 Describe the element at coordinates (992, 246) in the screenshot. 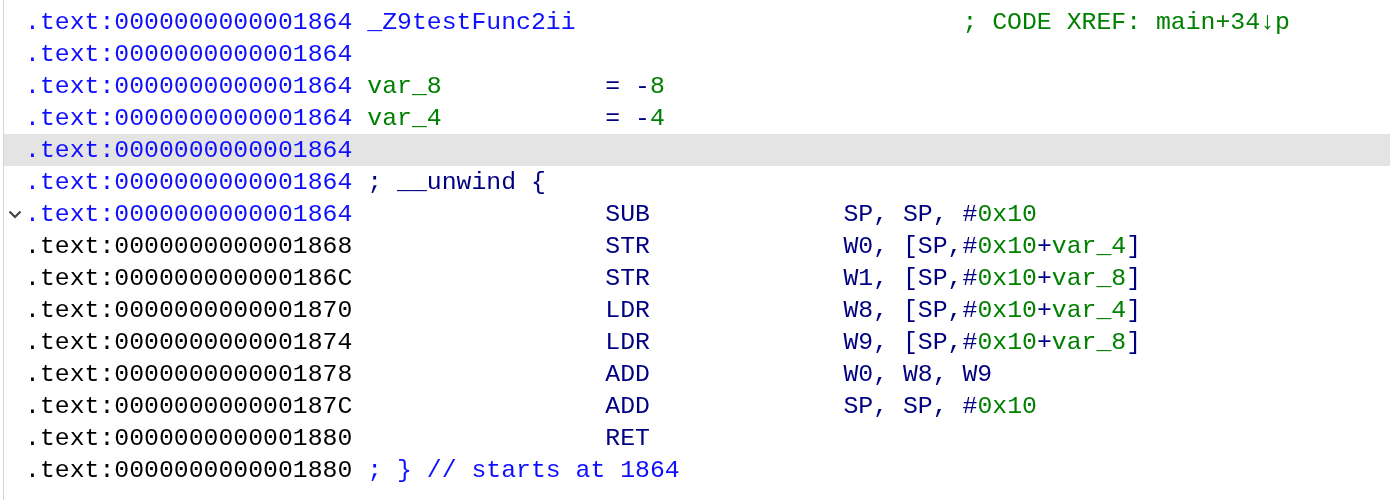

I see `operands-text: W0, [SP,#0x10+var_4]` at that location.